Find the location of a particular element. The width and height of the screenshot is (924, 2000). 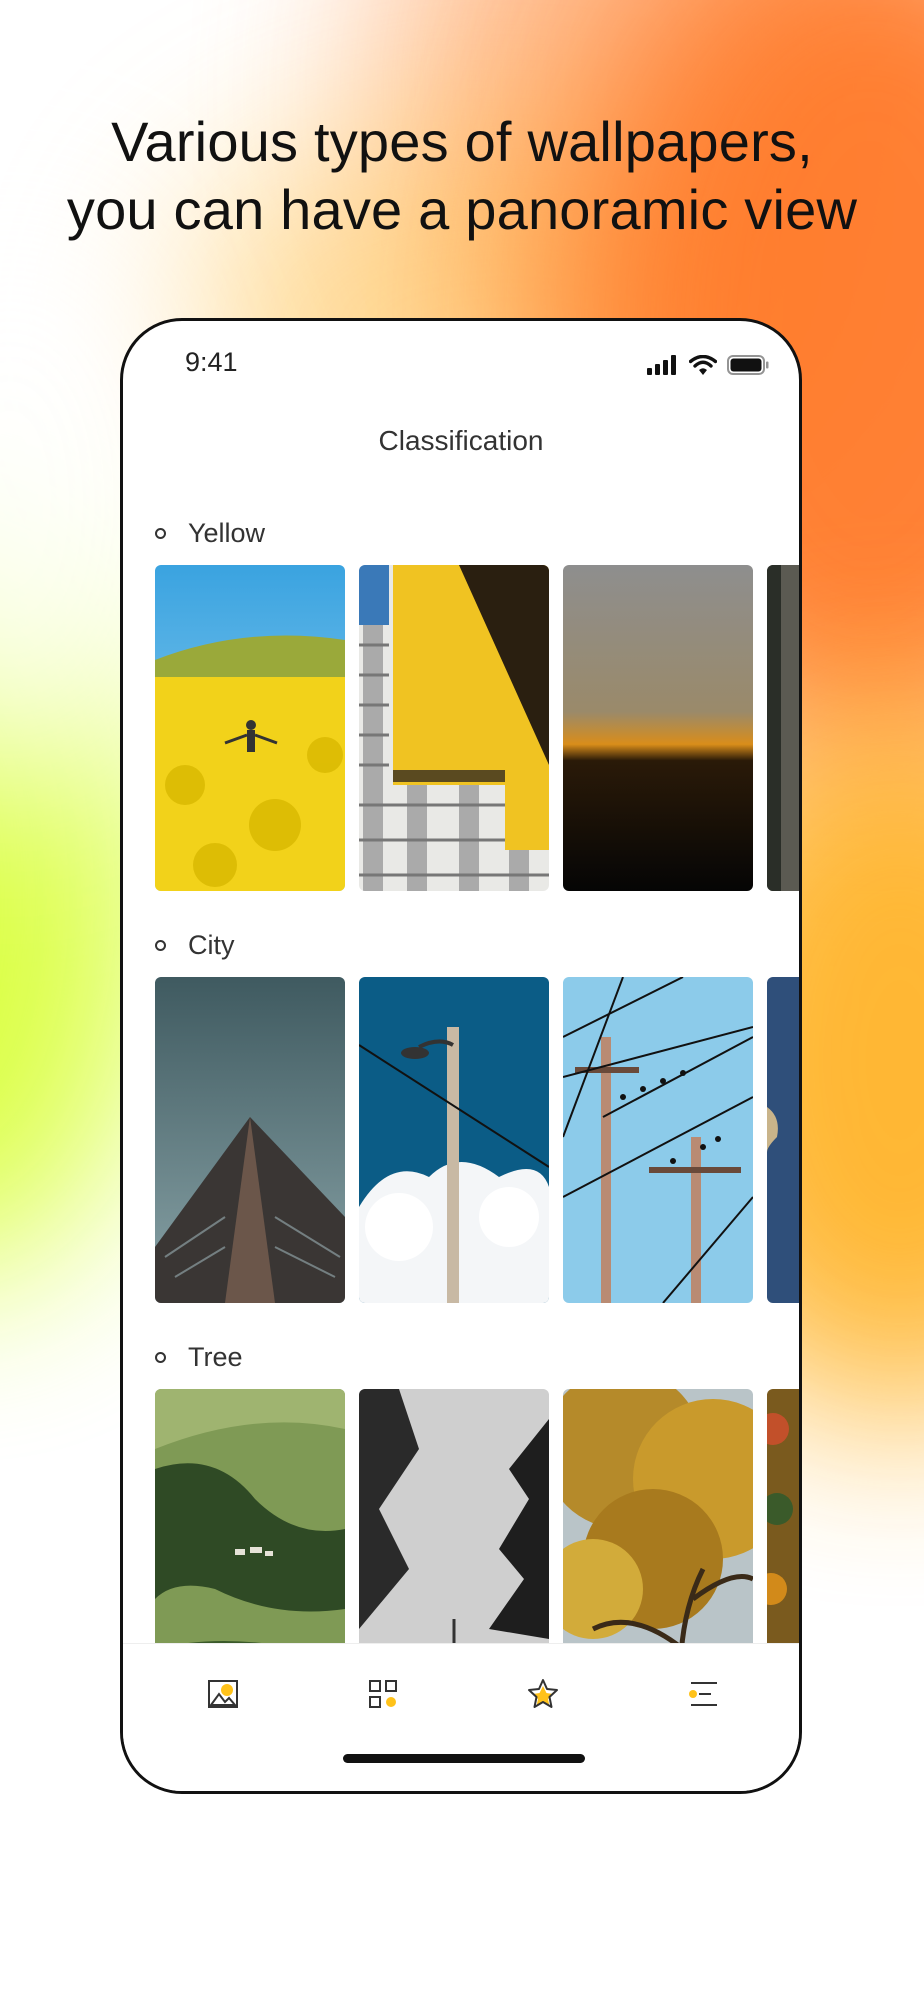

headline-line-1: Various types of wallpapers, is located at coordinates (462, 141).